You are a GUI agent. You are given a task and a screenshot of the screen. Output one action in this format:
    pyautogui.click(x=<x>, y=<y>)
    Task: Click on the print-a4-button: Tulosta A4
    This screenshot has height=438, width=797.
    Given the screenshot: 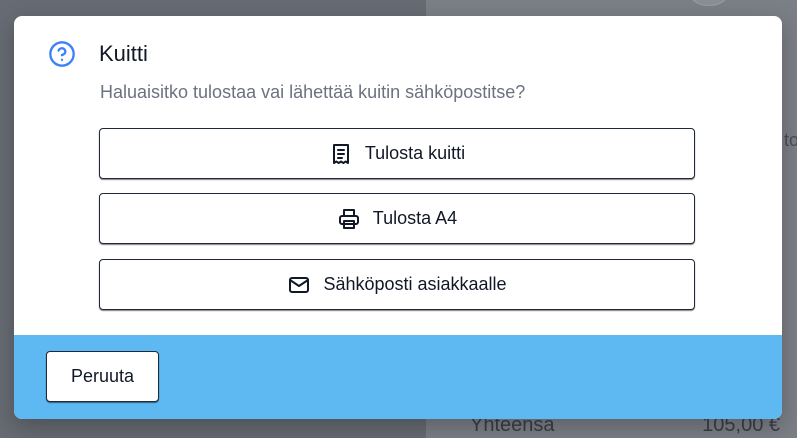 What is the action you would take?
    pyautogui.click(x=397, y=218)
    